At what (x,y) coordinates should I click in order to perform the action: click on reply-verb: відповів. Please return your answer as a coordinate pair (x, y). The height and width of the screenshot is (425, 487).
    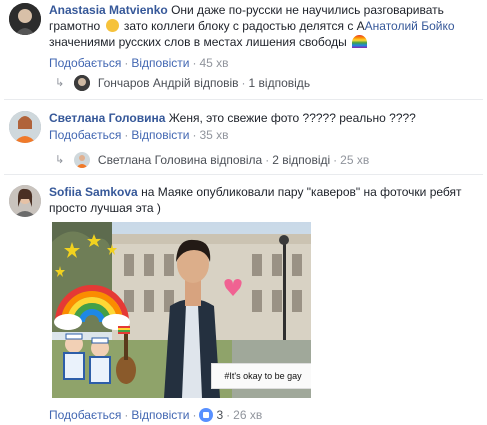
    Looking at the image, I should click on (216, 83).